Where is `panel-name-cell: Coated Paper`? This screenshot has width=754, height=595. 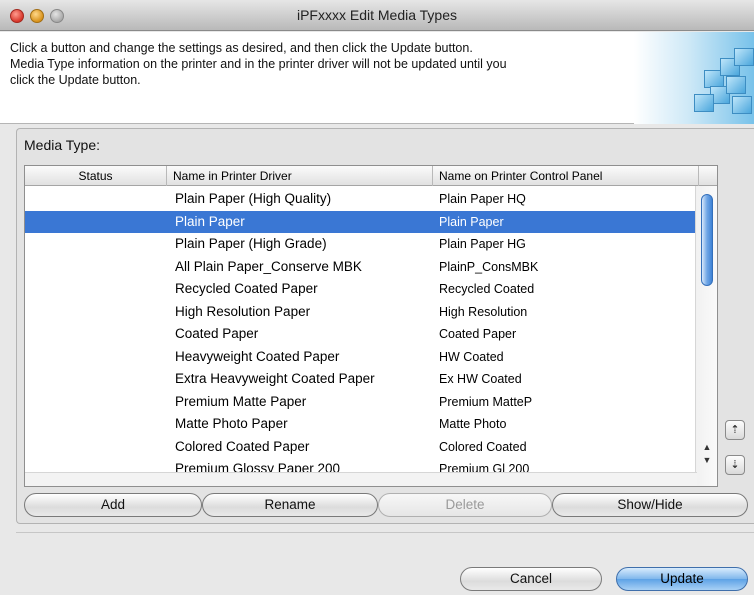 panel-name-cell: Coated Paper is located at coordinates (478, 334).